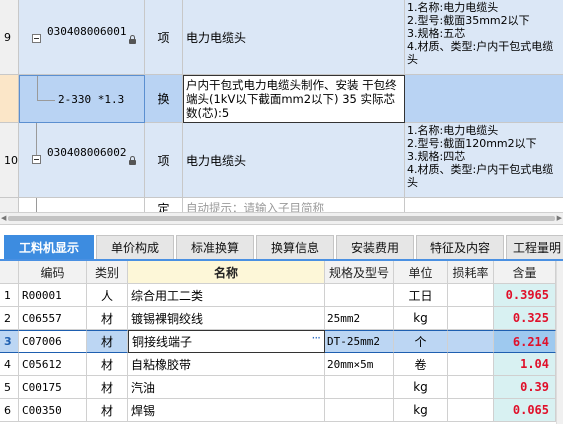 Image resolution: width=563 pixels, height=424 pixels. I want to click on horizontal-scrollbar: ◀ ▶, so click(281, 218).